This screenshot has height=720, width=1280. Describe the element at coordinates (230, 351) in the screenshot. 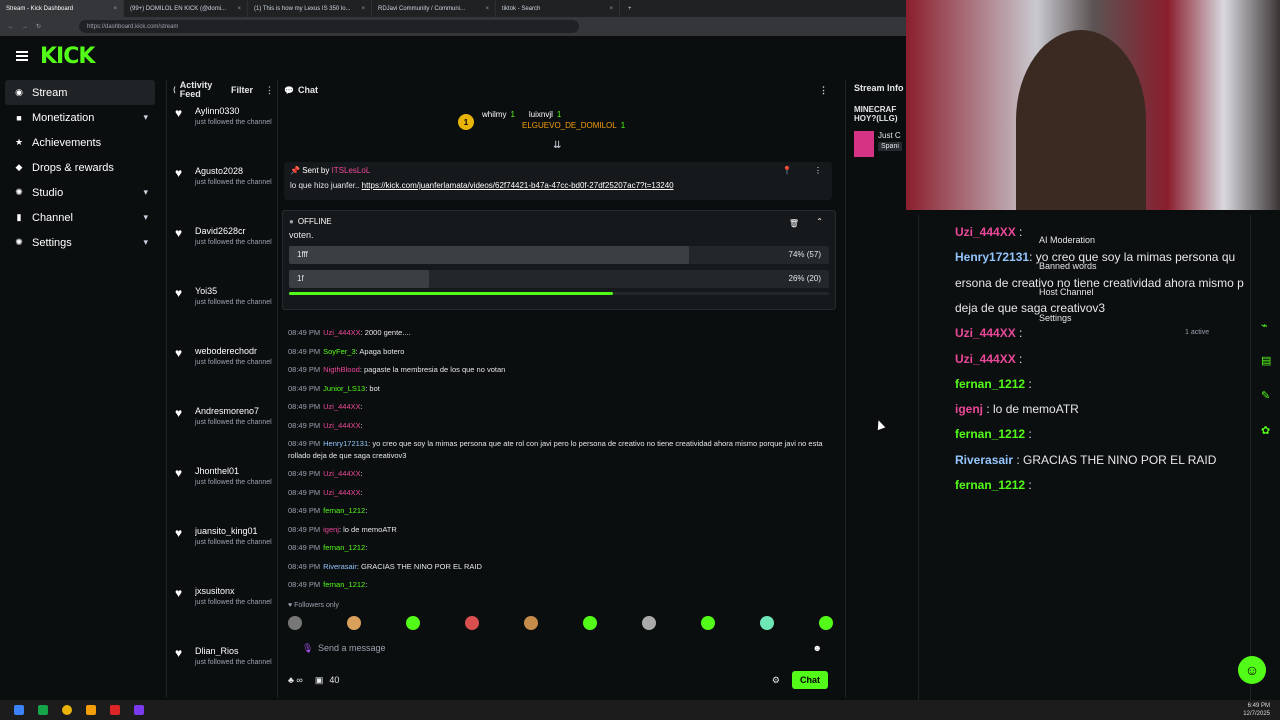

I see `follower-name: weboderechodr` at that location.